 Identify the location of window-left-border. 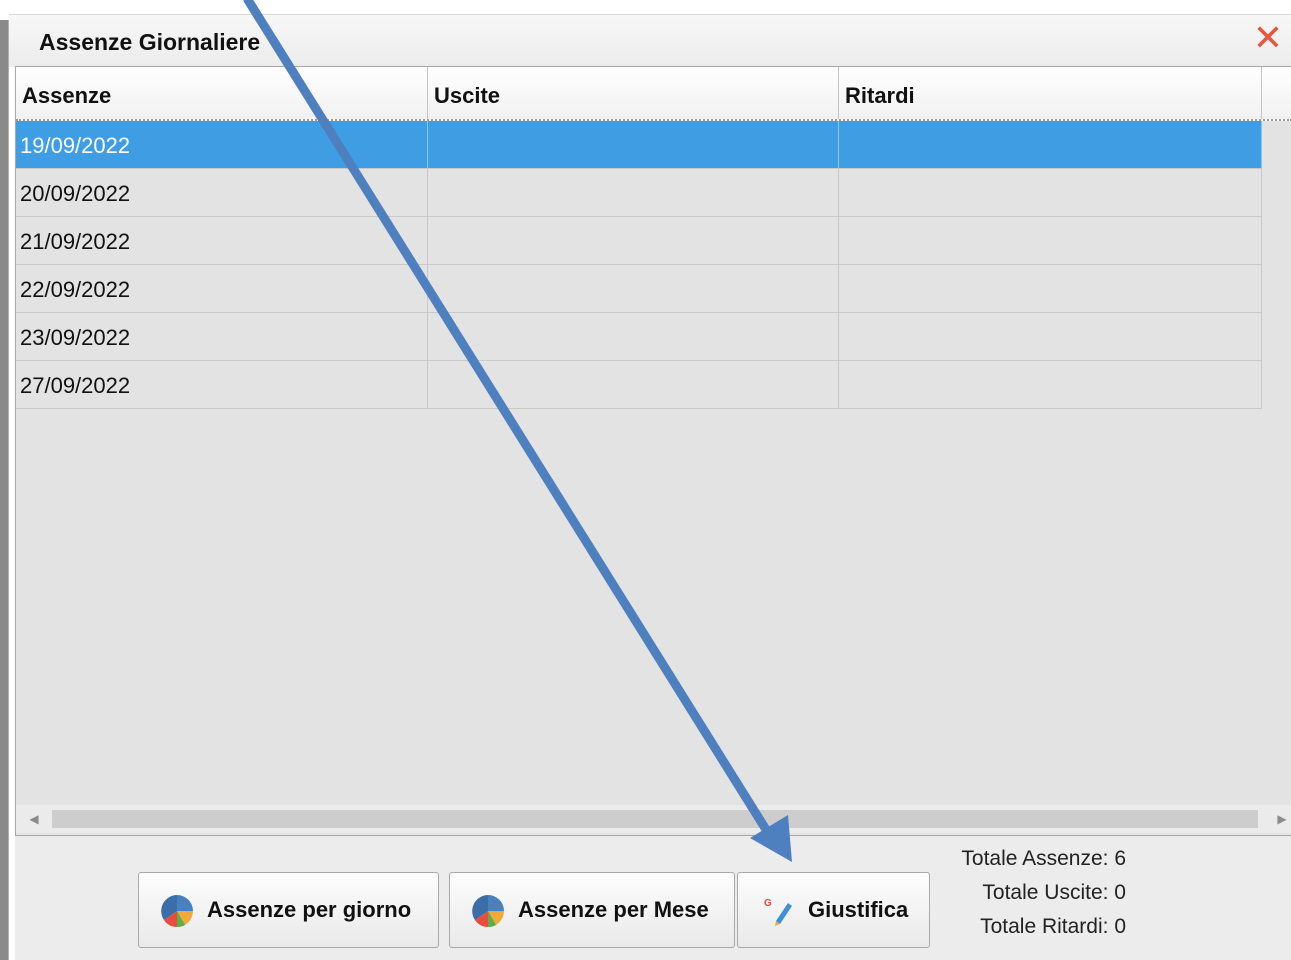
(4, 490).